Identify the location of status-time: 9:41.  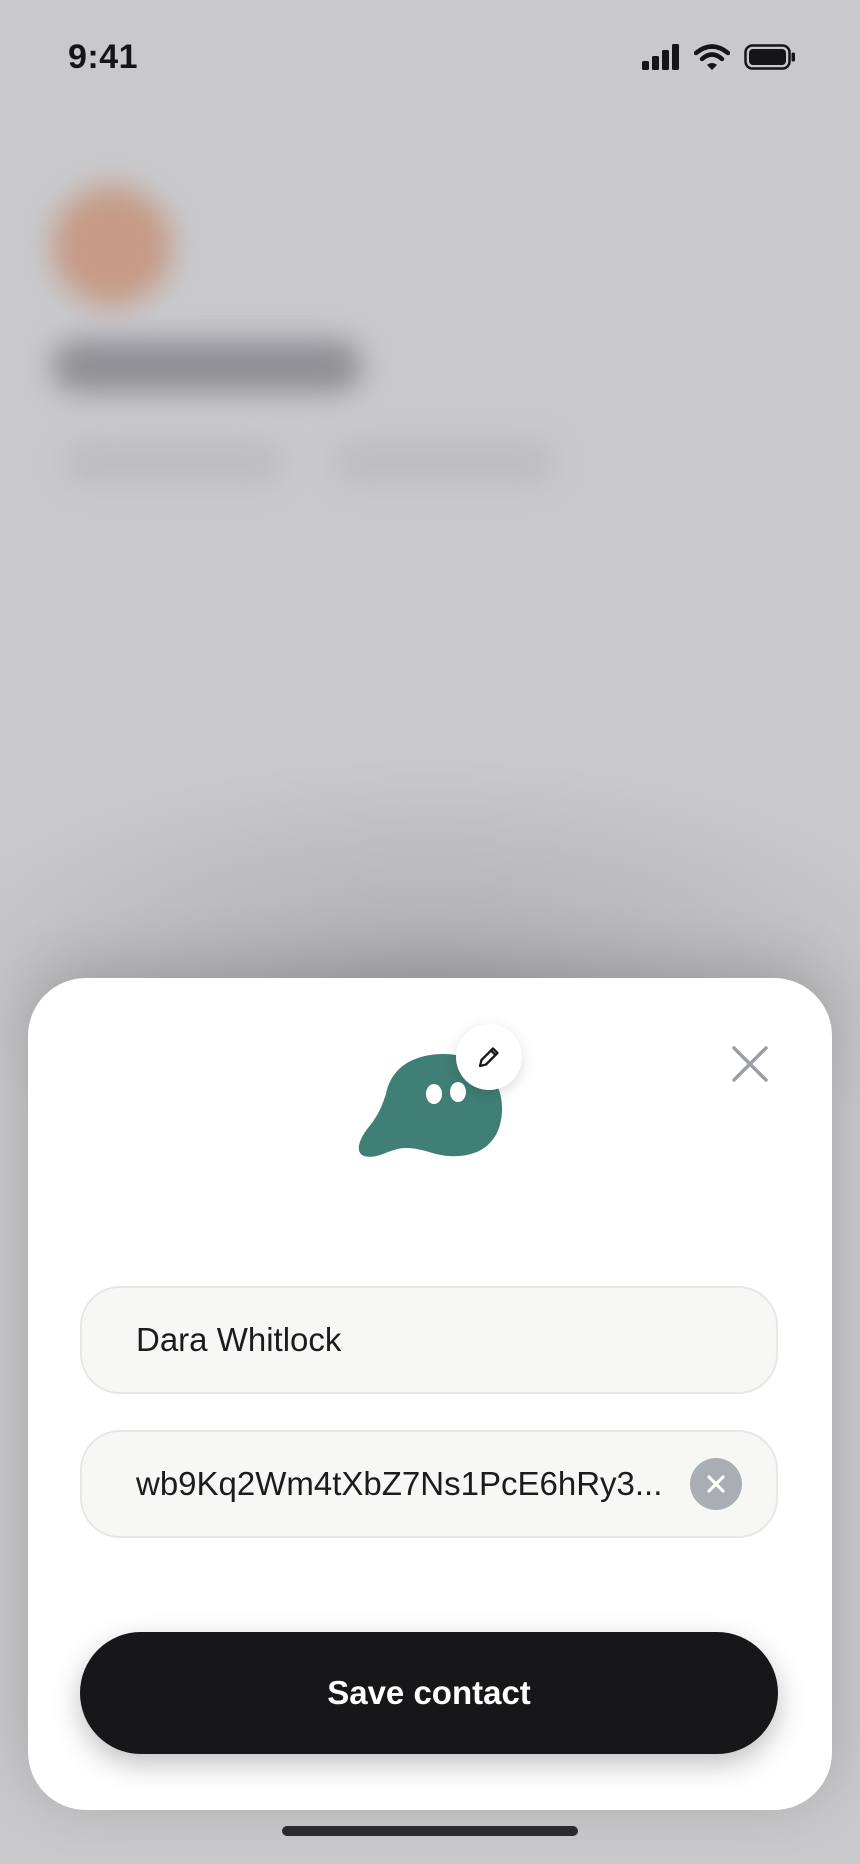
(103, 57).